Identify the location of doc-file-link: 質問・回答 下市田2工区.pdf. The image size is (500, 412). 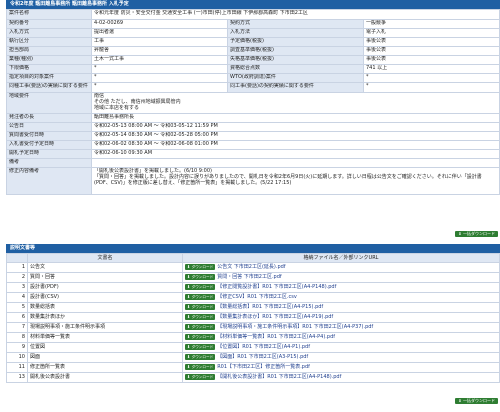
(249, 277).